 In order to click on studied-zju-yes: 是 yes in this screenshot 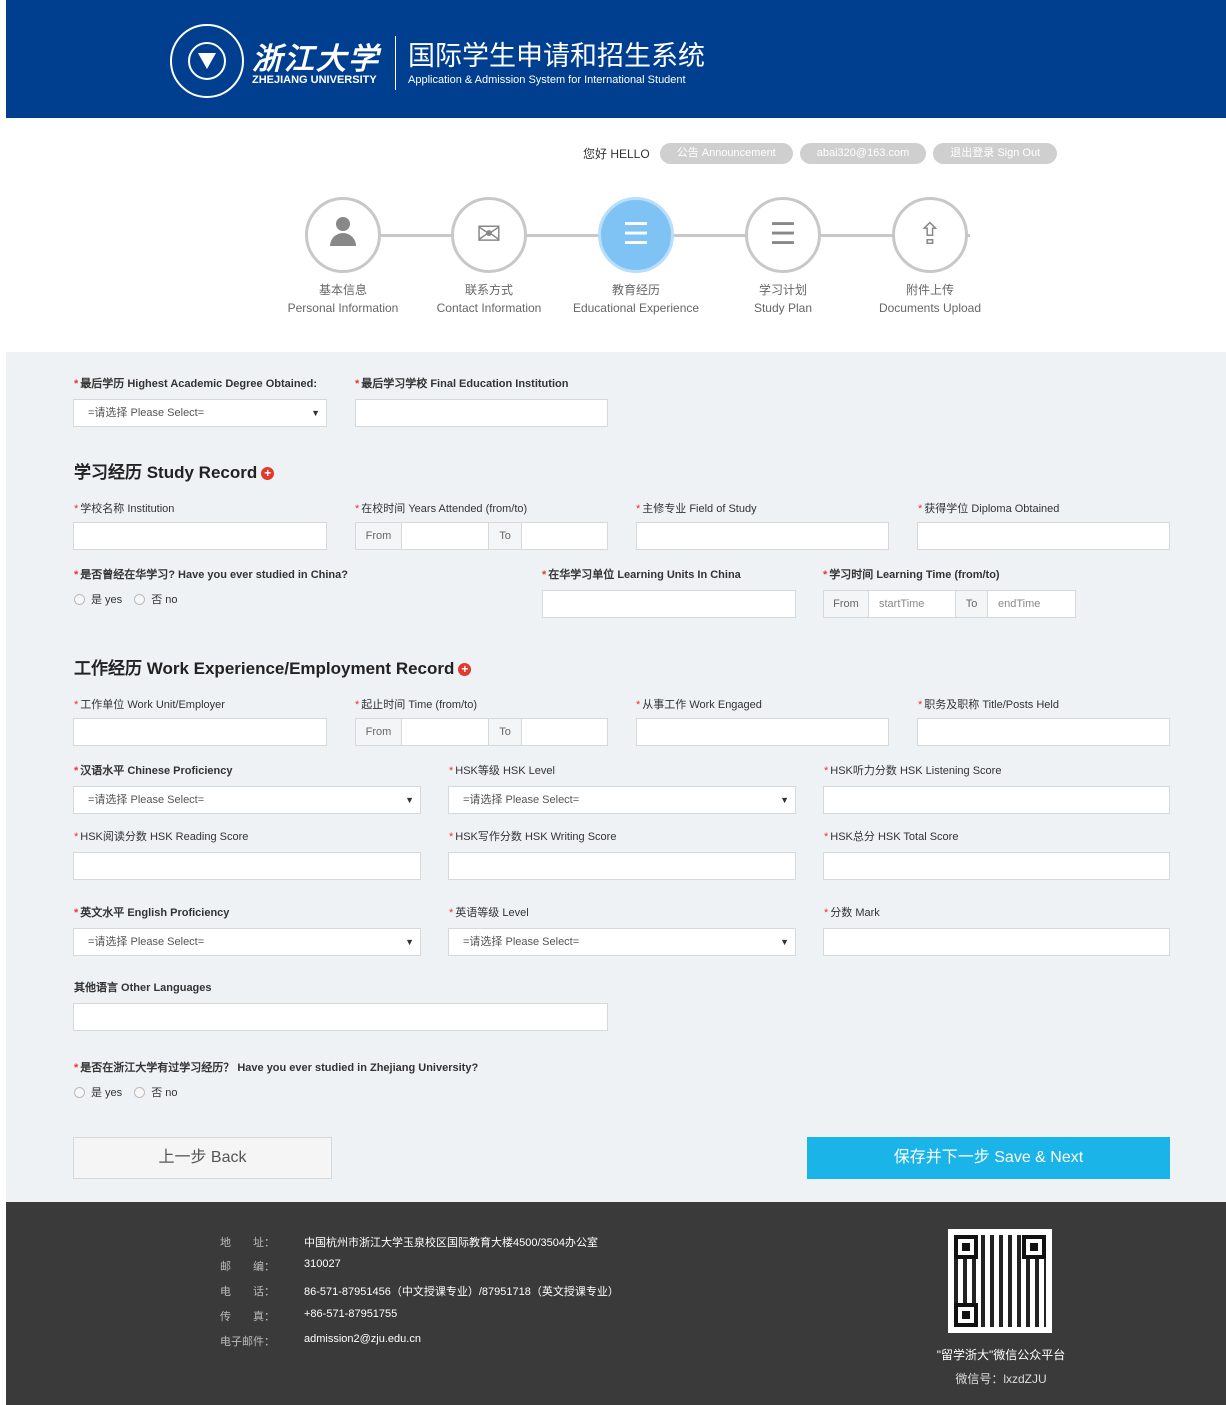, I will do `click(98, 1092)`.